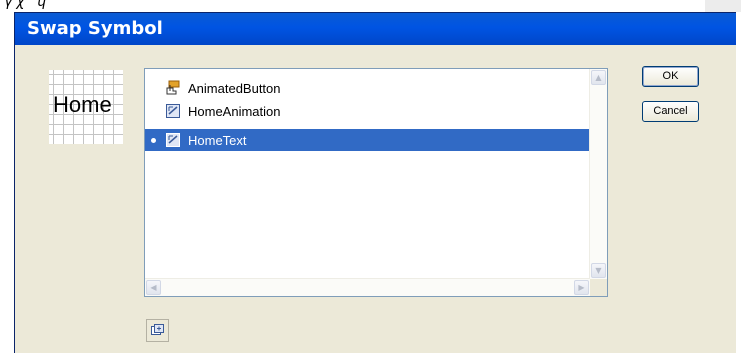 The width and height of the screenshot is (741, 353). Describe the element at coordinates (27, 5) in the screenshot. I see `cropped-text-fragment: γχ ɥ` at that location.